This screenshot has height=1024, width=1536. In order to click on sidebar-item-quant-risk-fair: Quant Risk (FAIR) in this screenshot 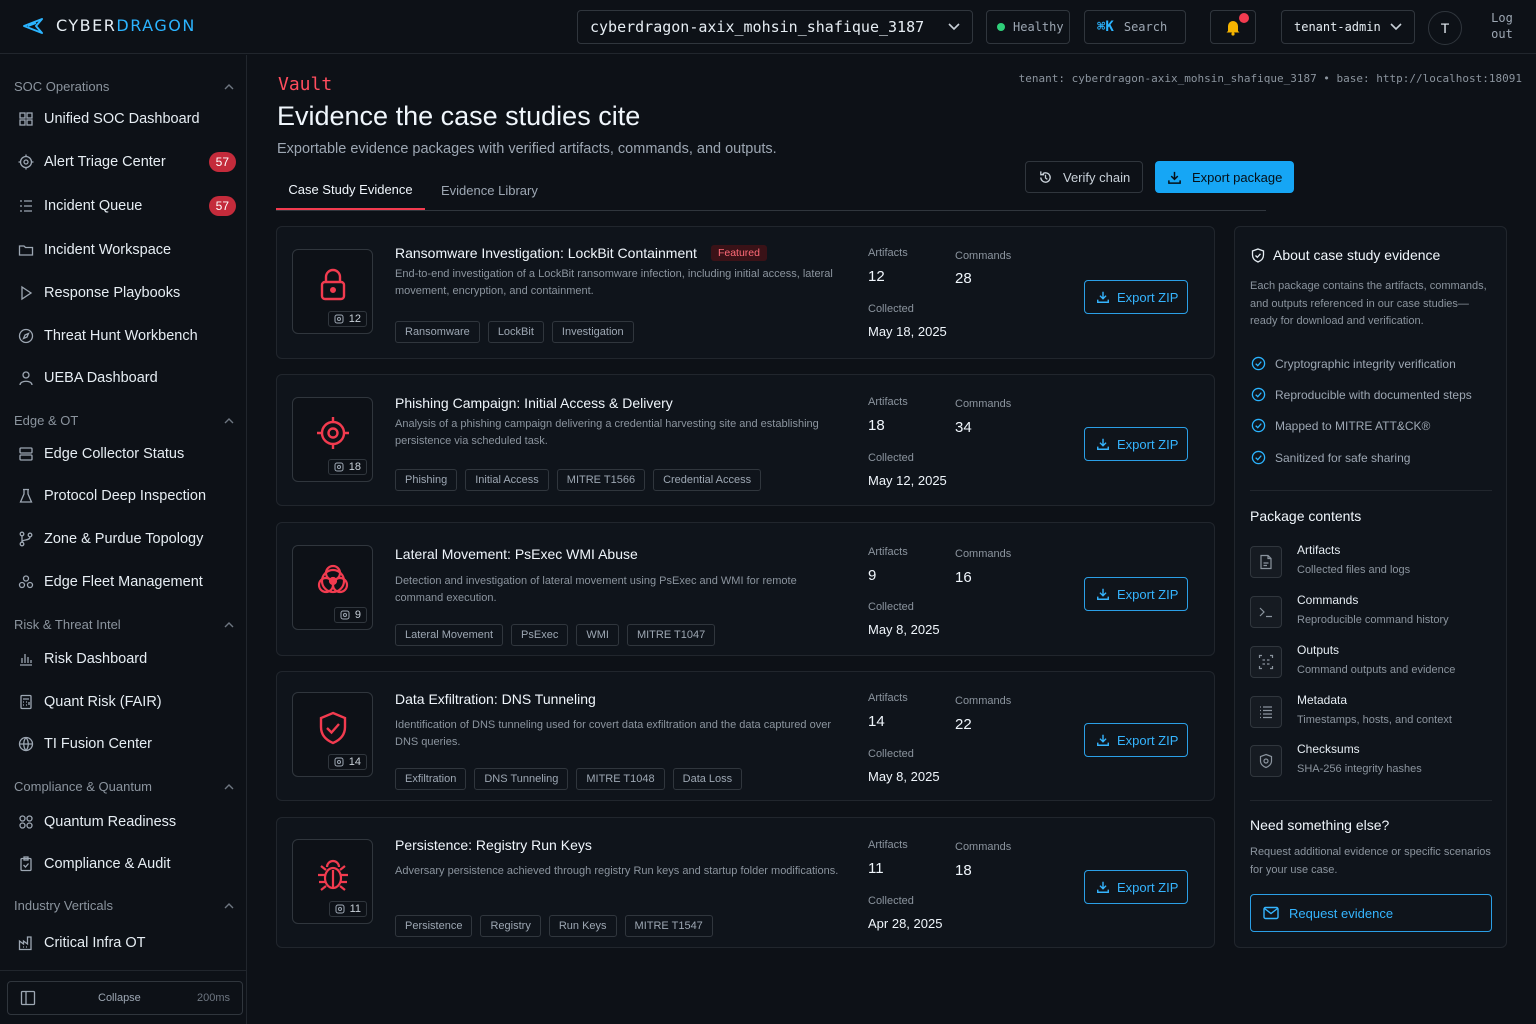, I will do `click(127, 702)`.